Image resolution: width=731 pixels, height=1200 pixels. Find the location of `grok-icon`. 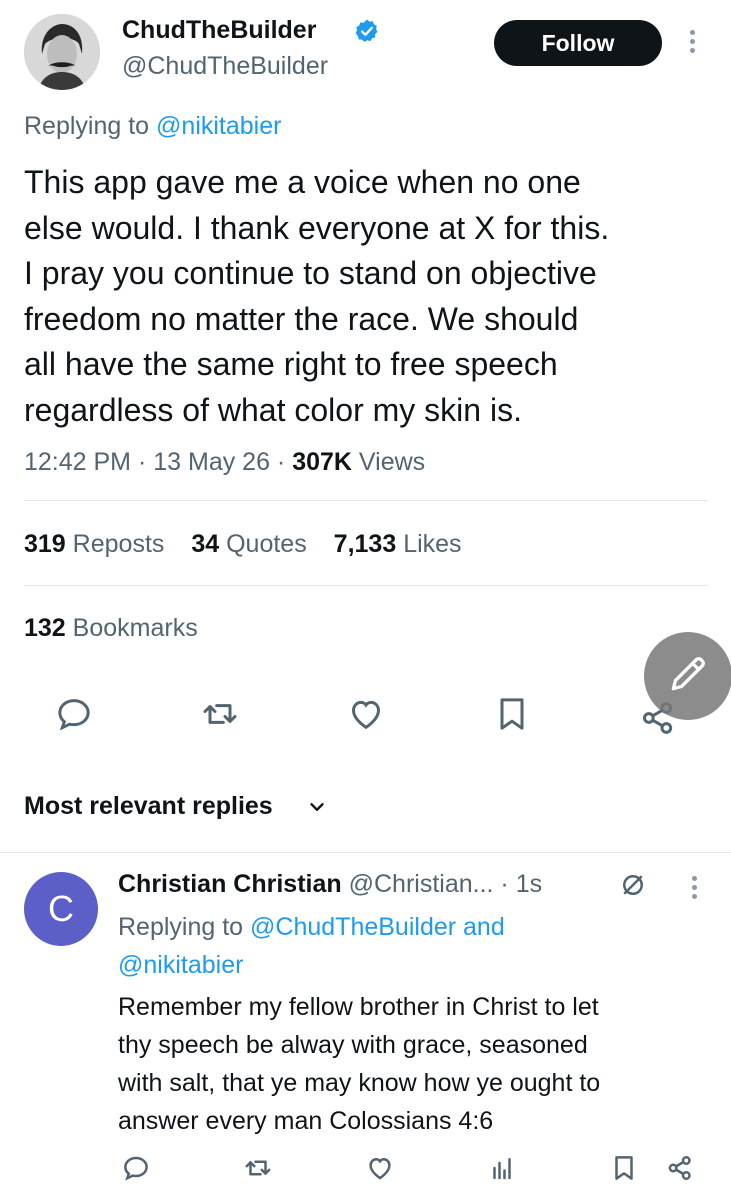

grok-icon is located at coordinates (633, 885).